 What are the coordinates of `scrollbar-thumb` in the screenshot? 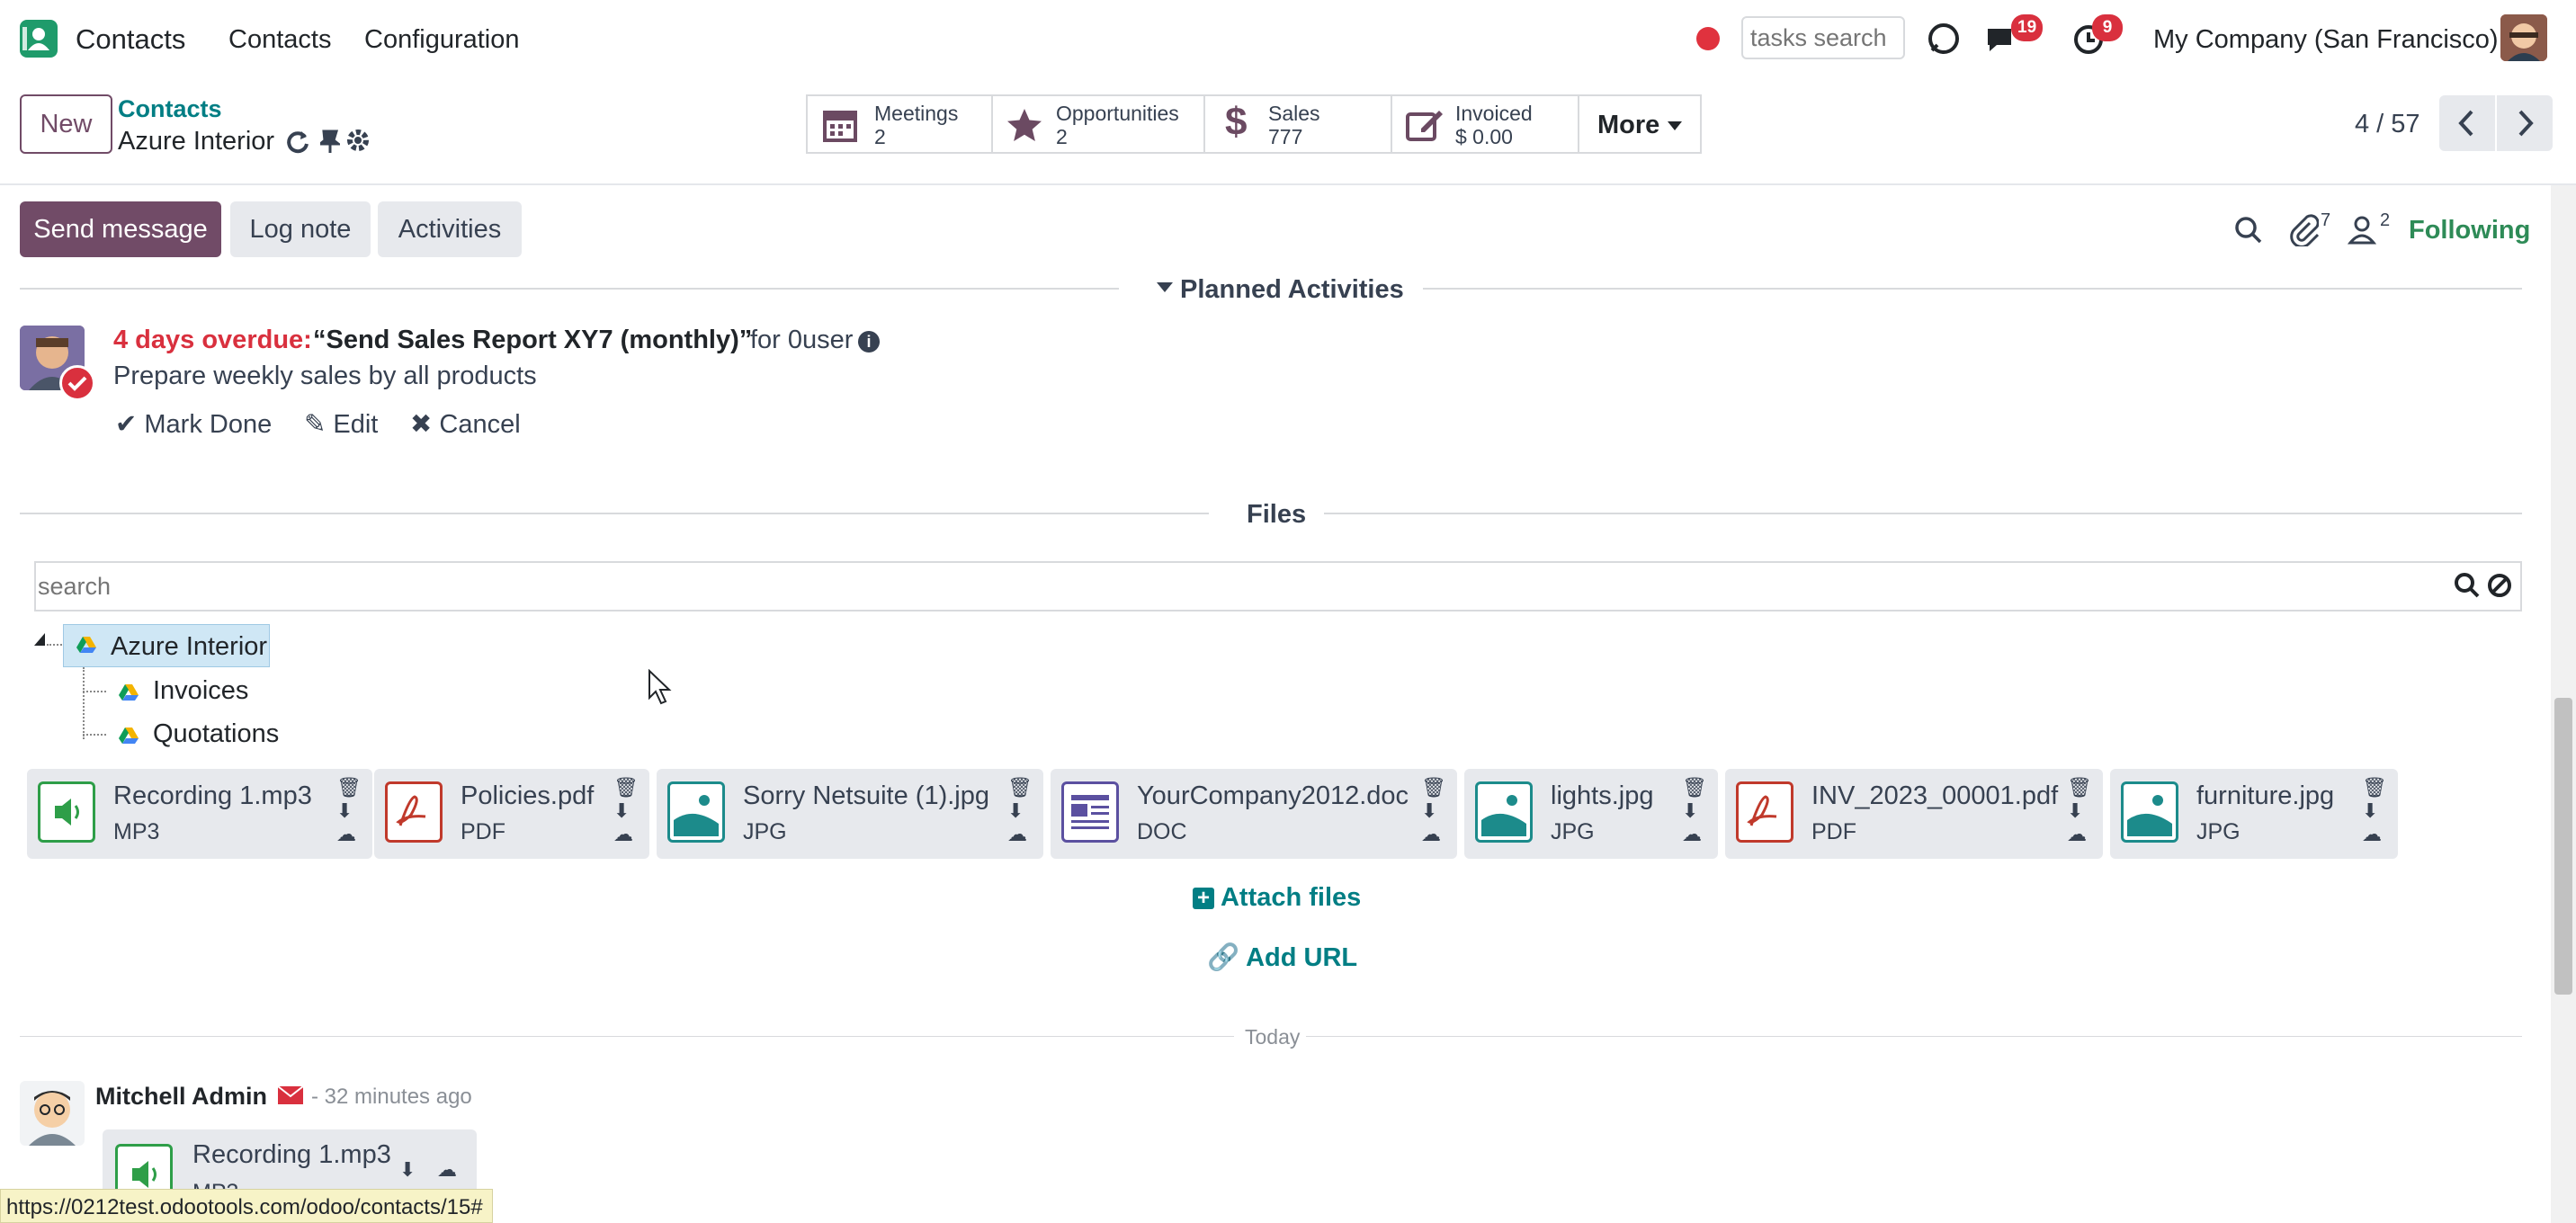 It's located at (2563, 846).